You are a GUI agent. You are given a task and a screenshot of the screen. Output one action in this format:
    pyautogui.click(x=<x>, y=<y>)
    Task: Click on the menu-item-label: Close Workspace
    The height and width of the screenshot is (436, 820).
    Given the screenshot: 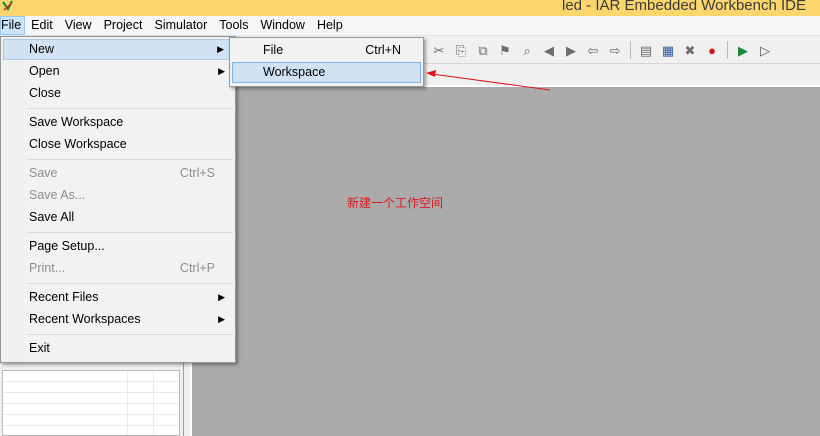 What is the action you would take?
    pyautogui.click(x=78, y=144)
    